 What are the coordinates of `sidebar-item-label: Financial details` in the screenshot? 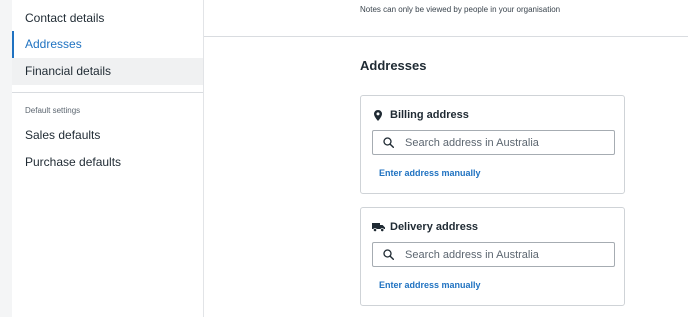 It's located at (68, 71).